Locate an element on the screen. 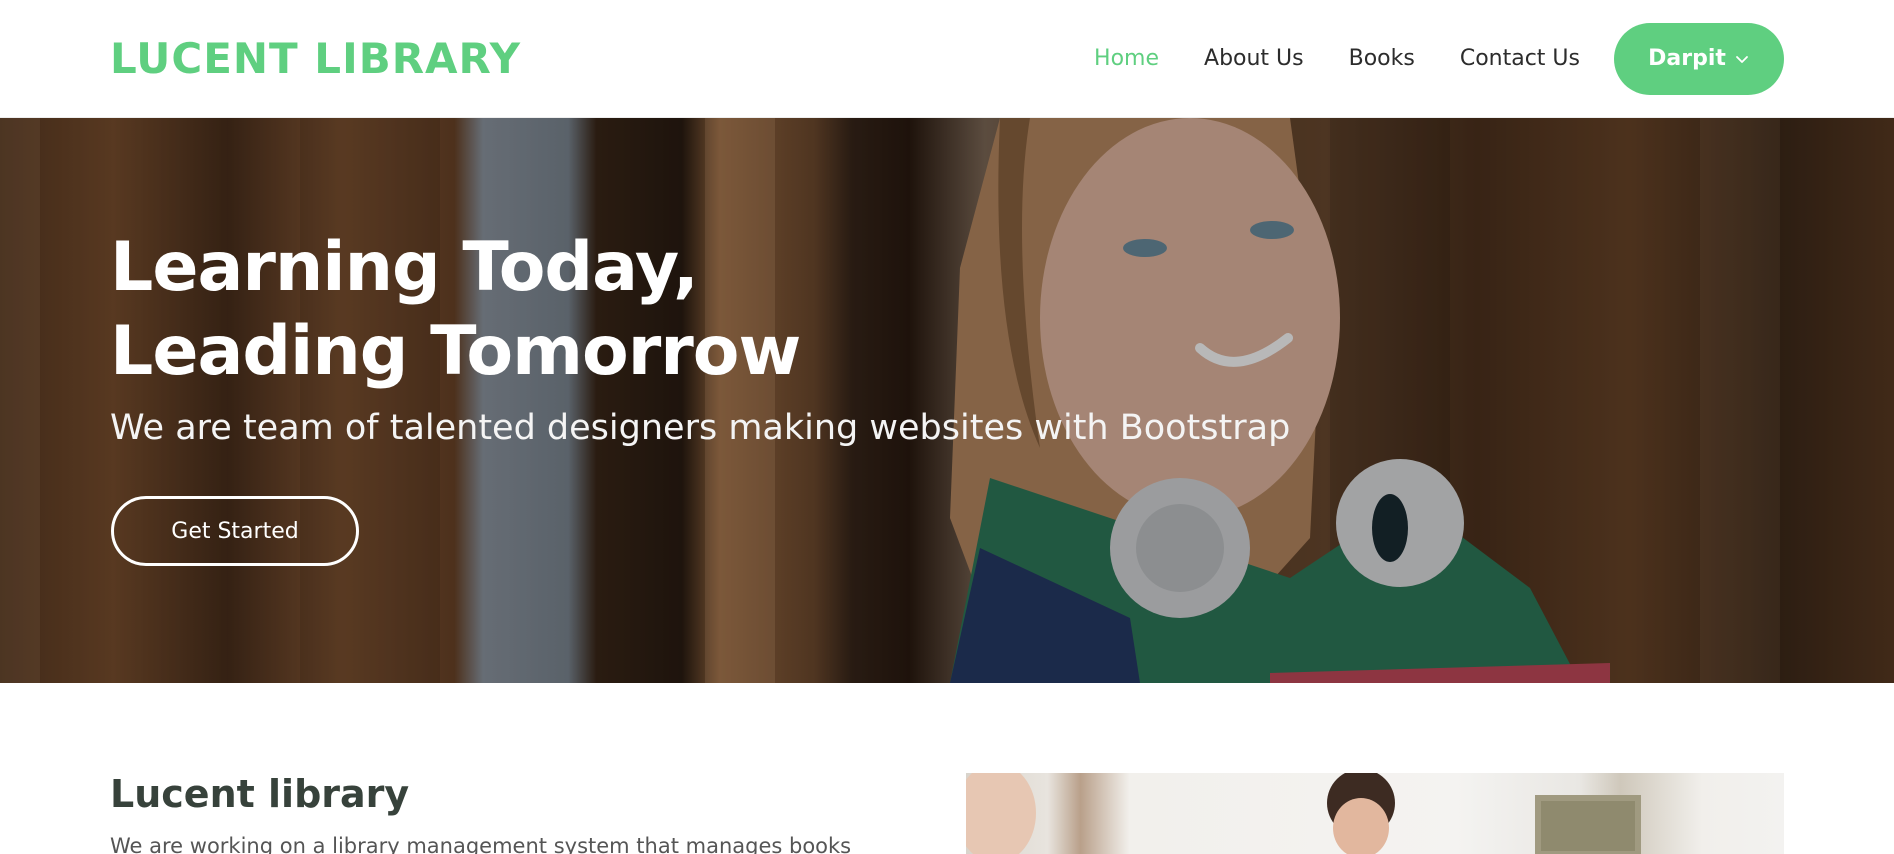 The image size is (1894, 854). hero-title-line-1: Learning Today, is located at coordinates (404, 267).